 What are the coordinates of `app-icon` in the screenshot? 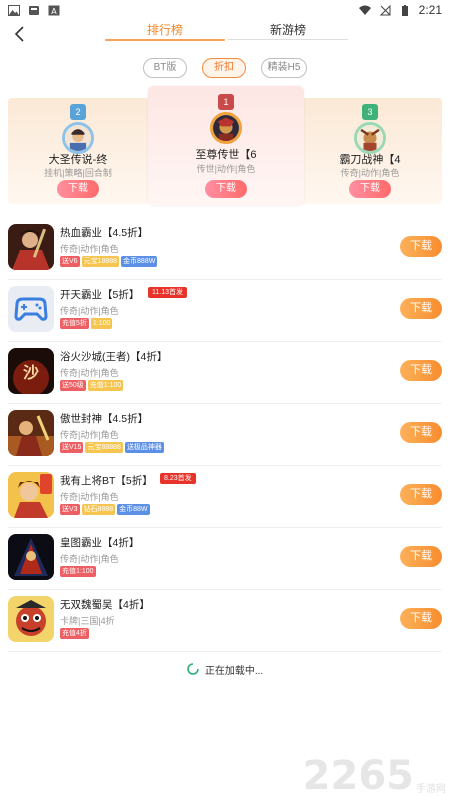 It's located at (34, 10).